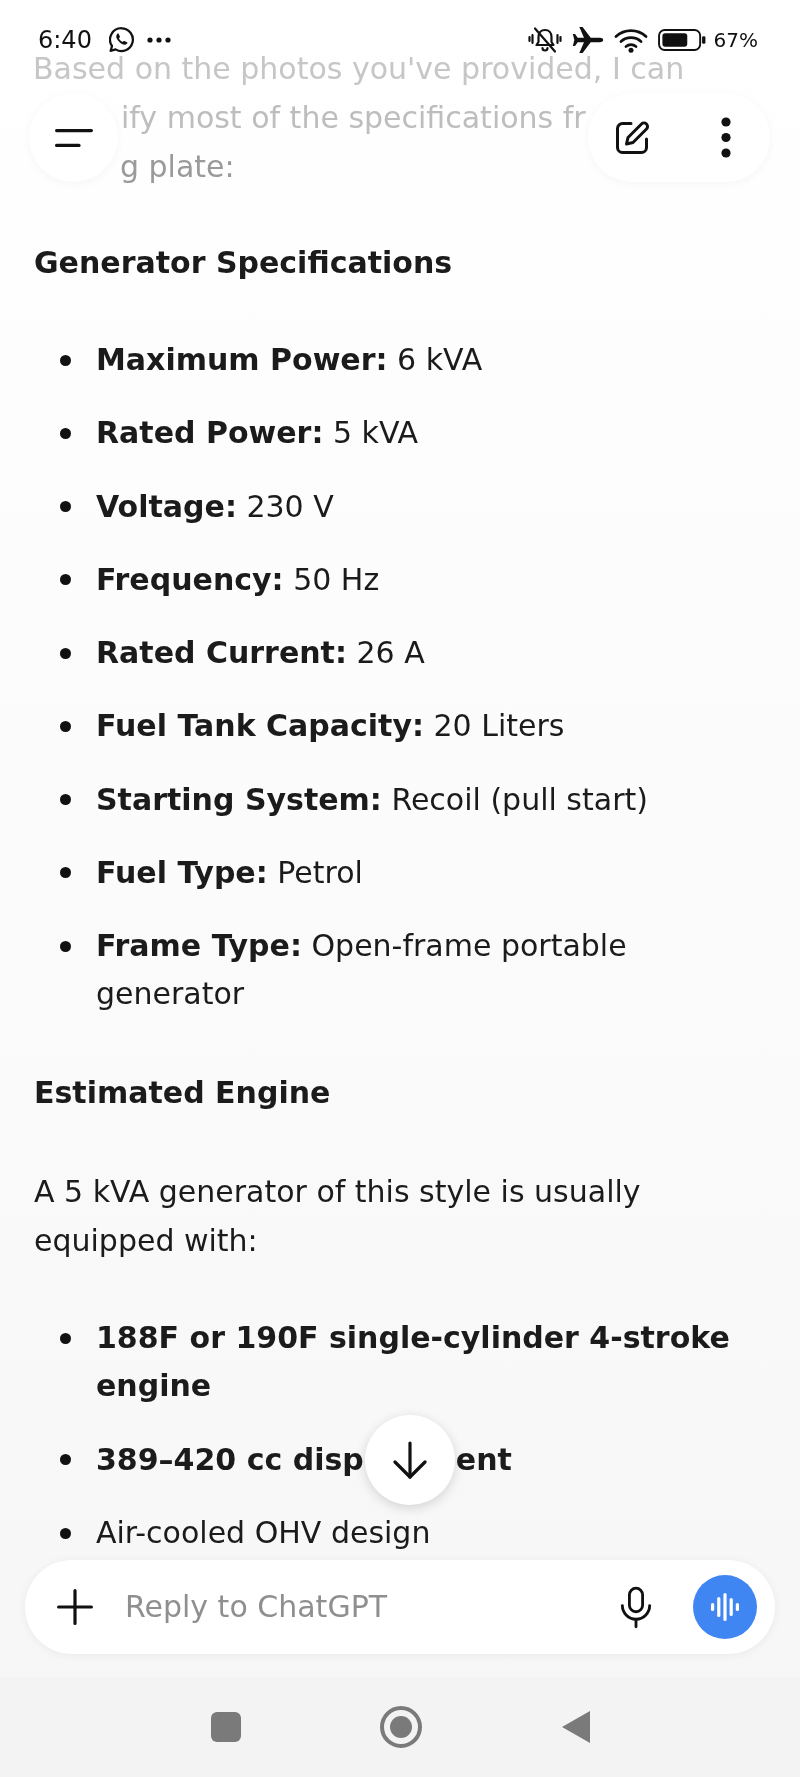 Image resolution: width=800 pixels, height=1777 pixels. I want to click on wifi-icon, so click(630, 40).